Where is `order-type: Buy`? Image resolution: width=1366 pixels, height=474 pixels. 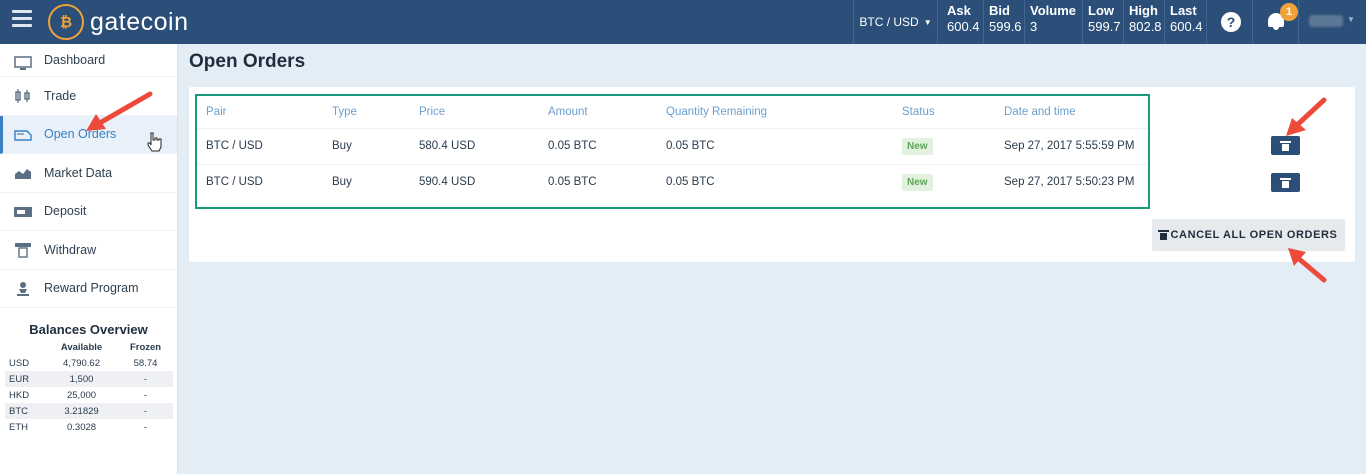 order-type: Buy is located at coordinates (342, 182).